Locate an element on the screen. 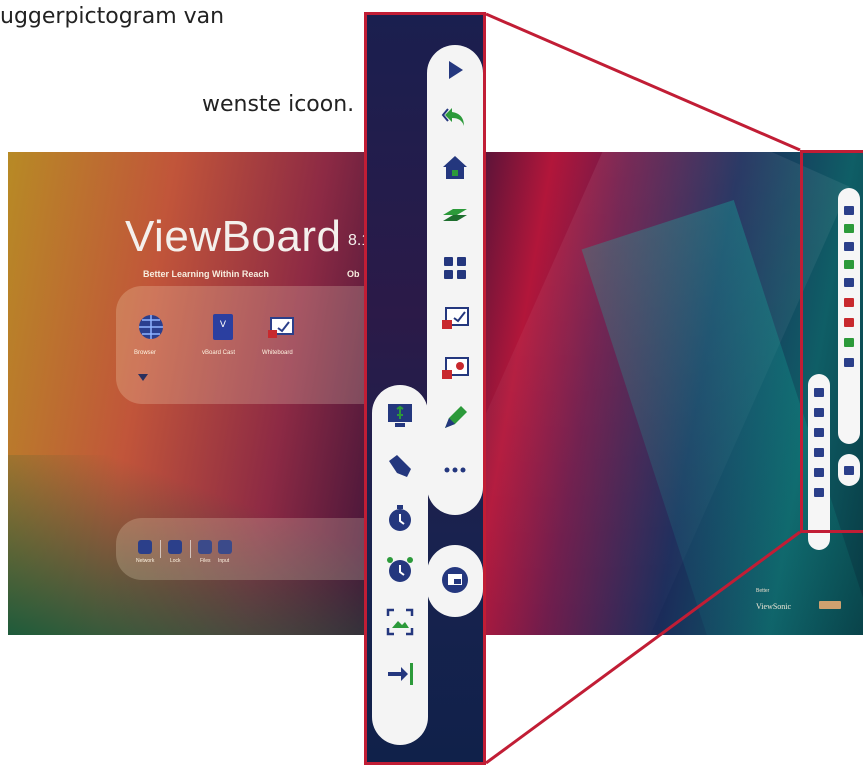 The width and height of the screenshot is (863, 765). connector-line-top is located at coordinates (643, 82).